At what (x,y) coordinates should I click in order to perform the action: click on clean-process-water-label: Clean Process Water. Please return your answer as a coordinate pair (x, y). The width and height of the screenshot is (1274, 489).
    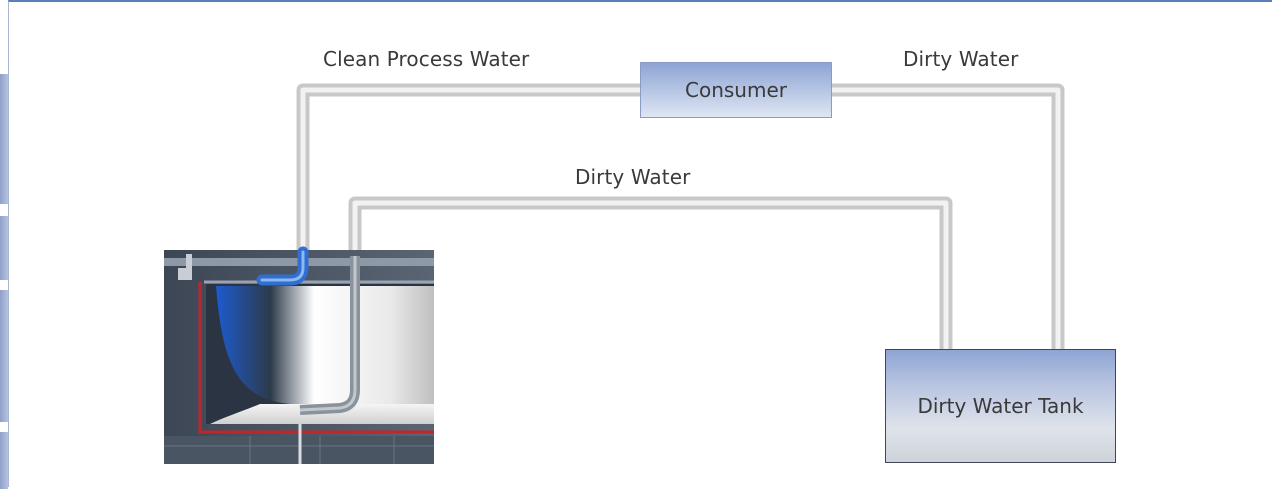
    Looking at the image, I should click on (426, 59).